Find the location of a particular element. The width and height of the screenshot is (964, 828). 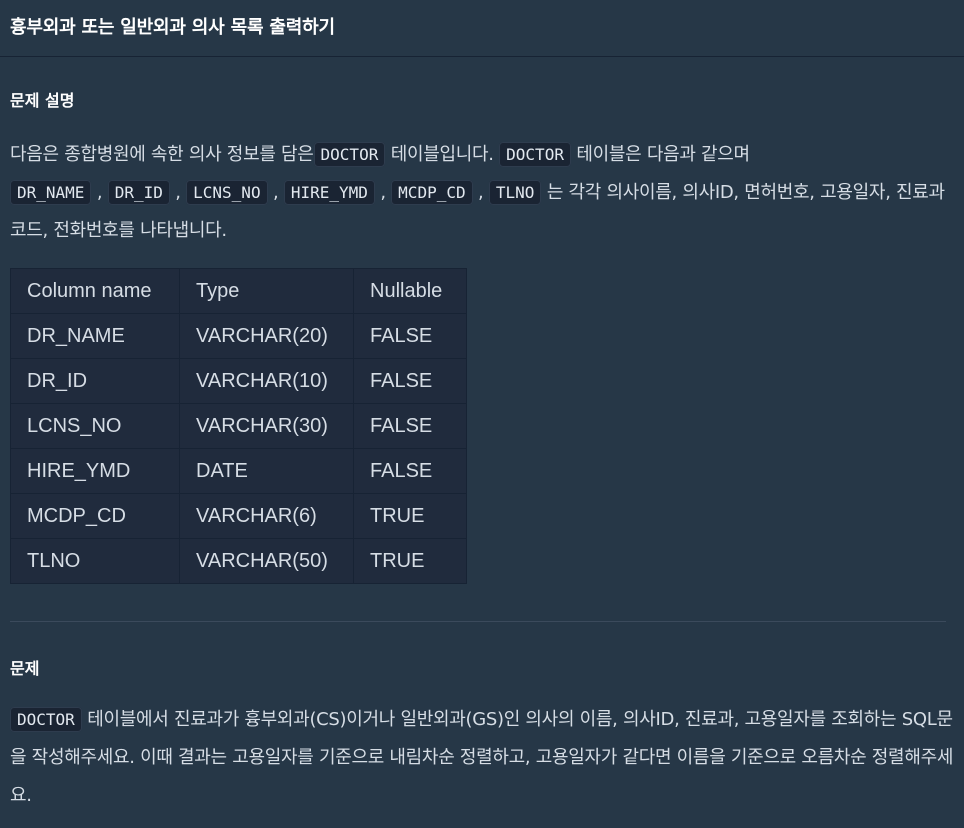

table-row: LCNS_NO VARCHAR(30) FALSE is located at coordinates (238, 426).